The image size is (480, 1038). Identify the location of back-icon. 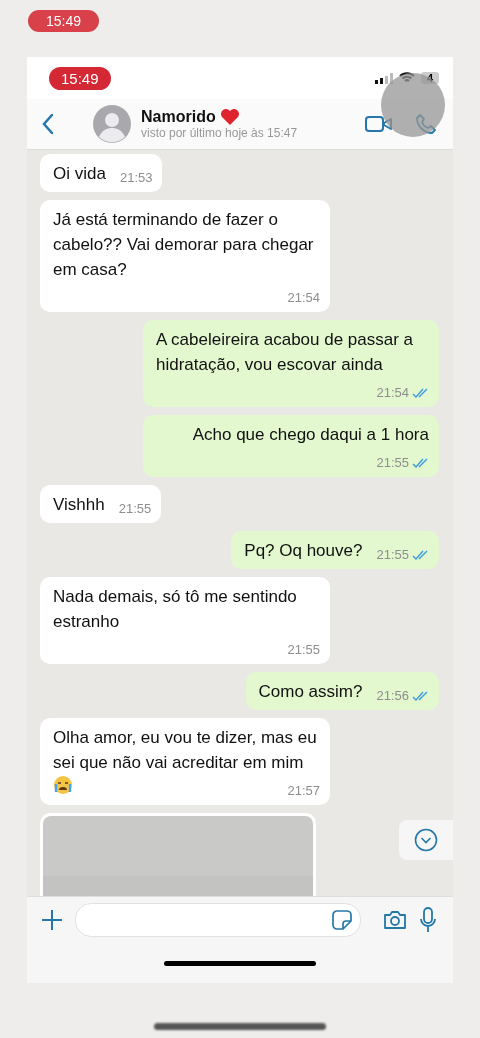
(48, 124).